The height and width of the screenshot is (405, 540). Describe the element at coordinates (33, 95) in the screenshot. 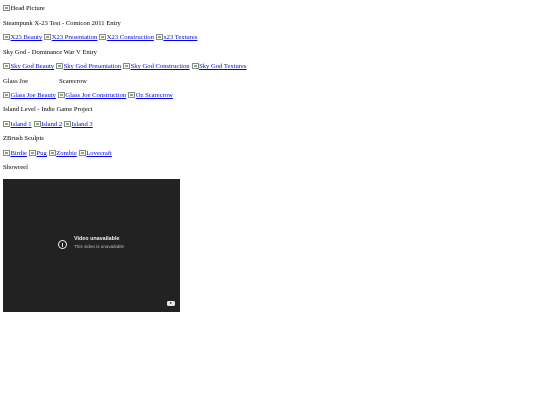

I see `image-link-label: Glass Joe Beauty` at that location.